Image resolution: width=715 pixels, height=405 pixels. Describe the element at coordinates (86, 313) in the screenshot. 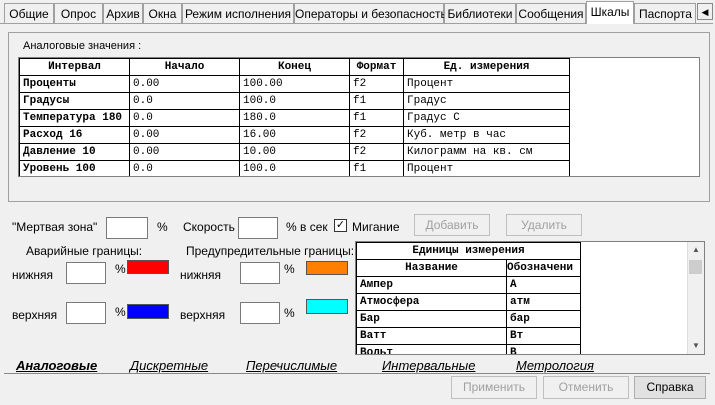

I see `alarm-upper-input` at that location.